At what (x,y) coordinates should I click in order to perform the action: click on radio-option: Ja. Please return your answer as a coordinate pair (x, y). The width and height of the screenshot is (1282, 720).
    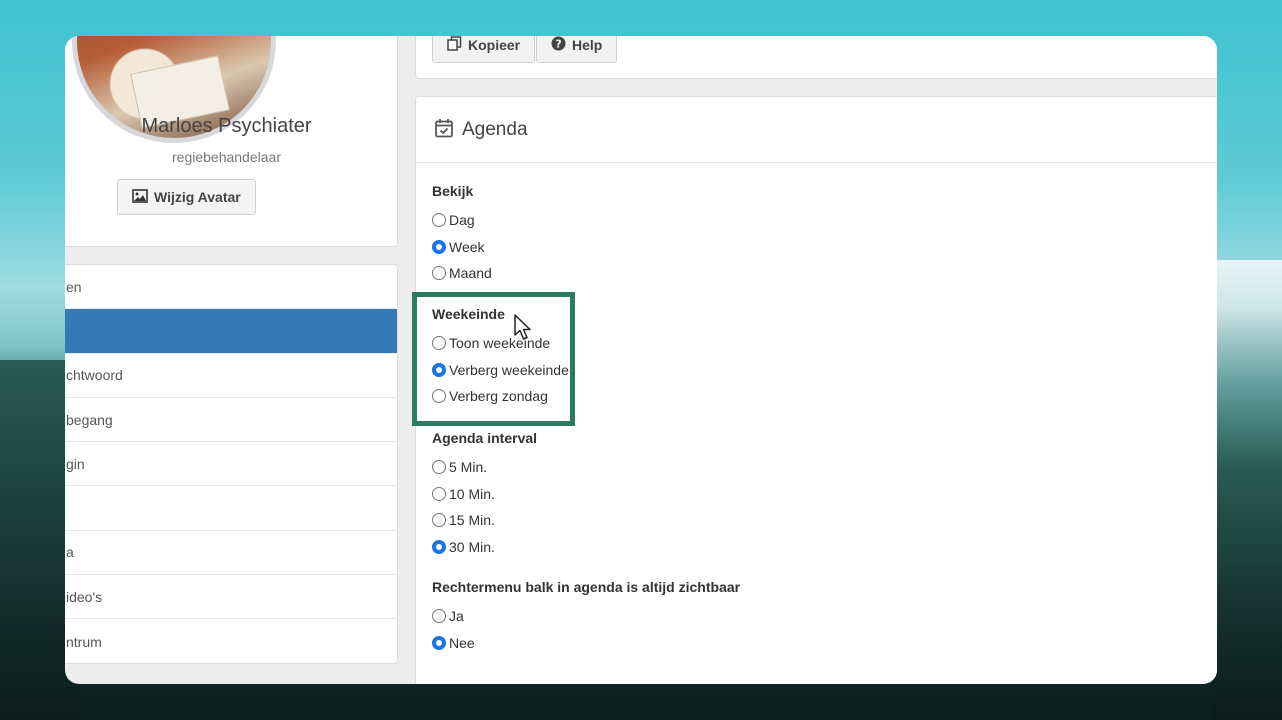
    Looking at the image, I should click on (586, 616).